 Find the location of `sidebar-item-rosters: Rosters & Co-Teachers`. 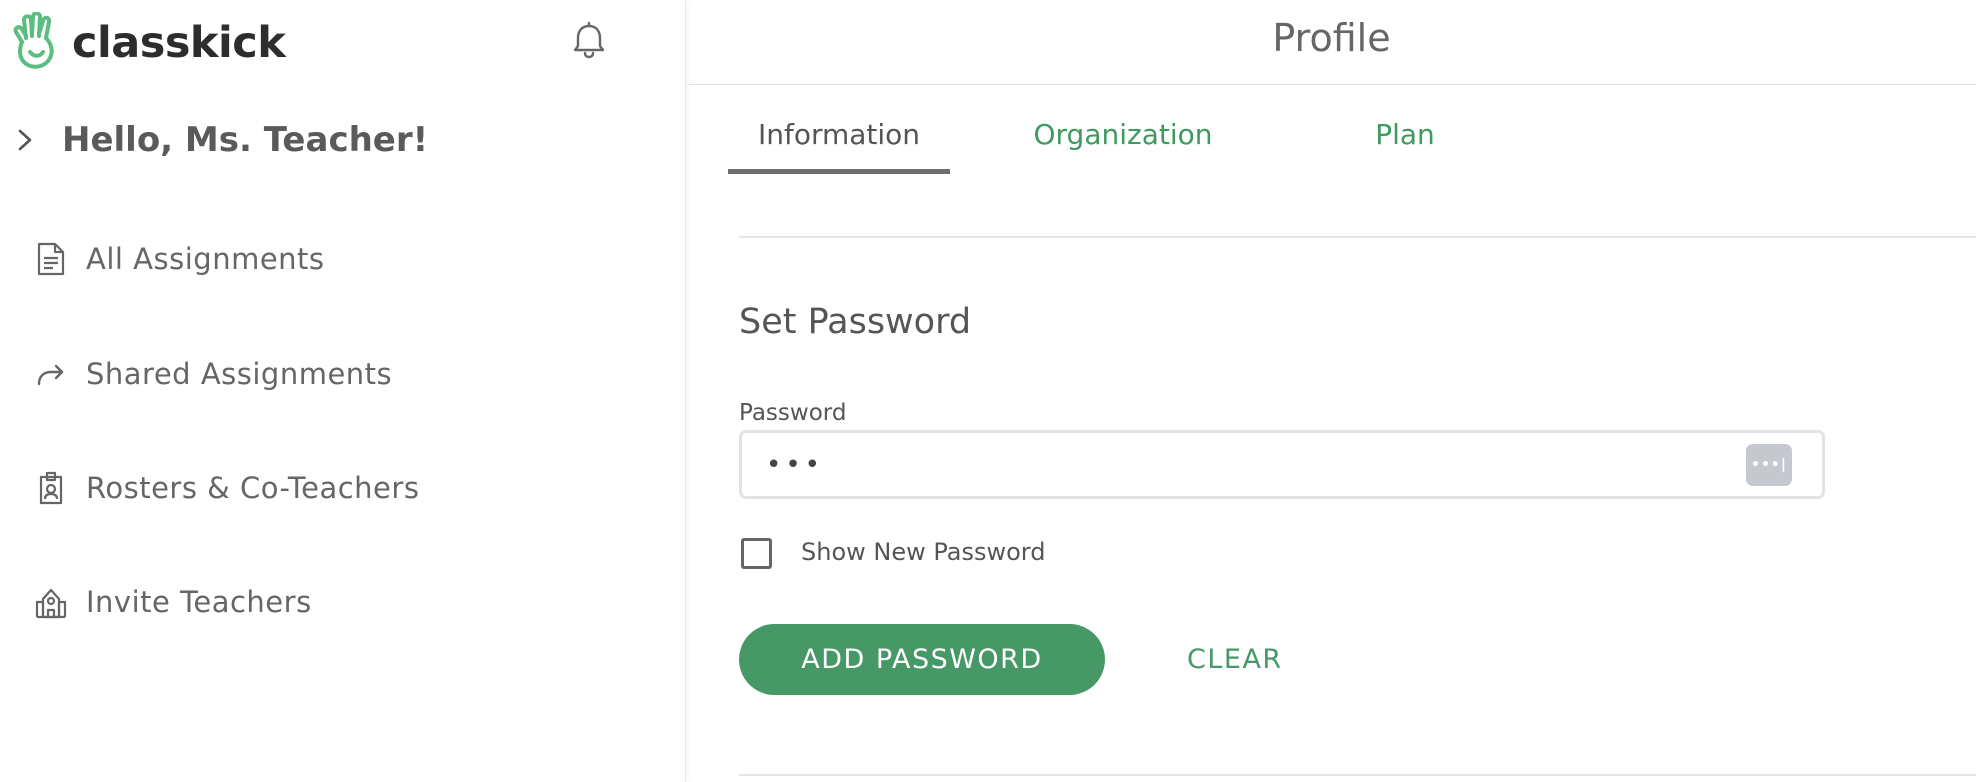

sidebar-item-rosters: Rosters & Co-Teachers is located at coordinates (226, 488).